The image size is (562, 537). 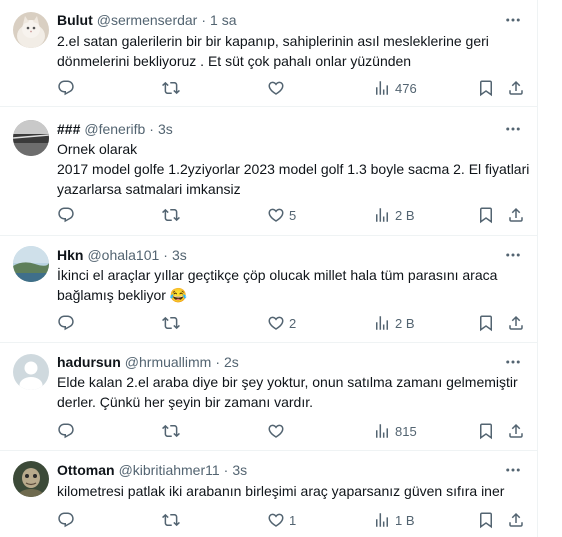 What do you see at coordinates (31, 138) in the screenshot?
I see `train-photo-avatar-icon` at bounding box center [31, 138].